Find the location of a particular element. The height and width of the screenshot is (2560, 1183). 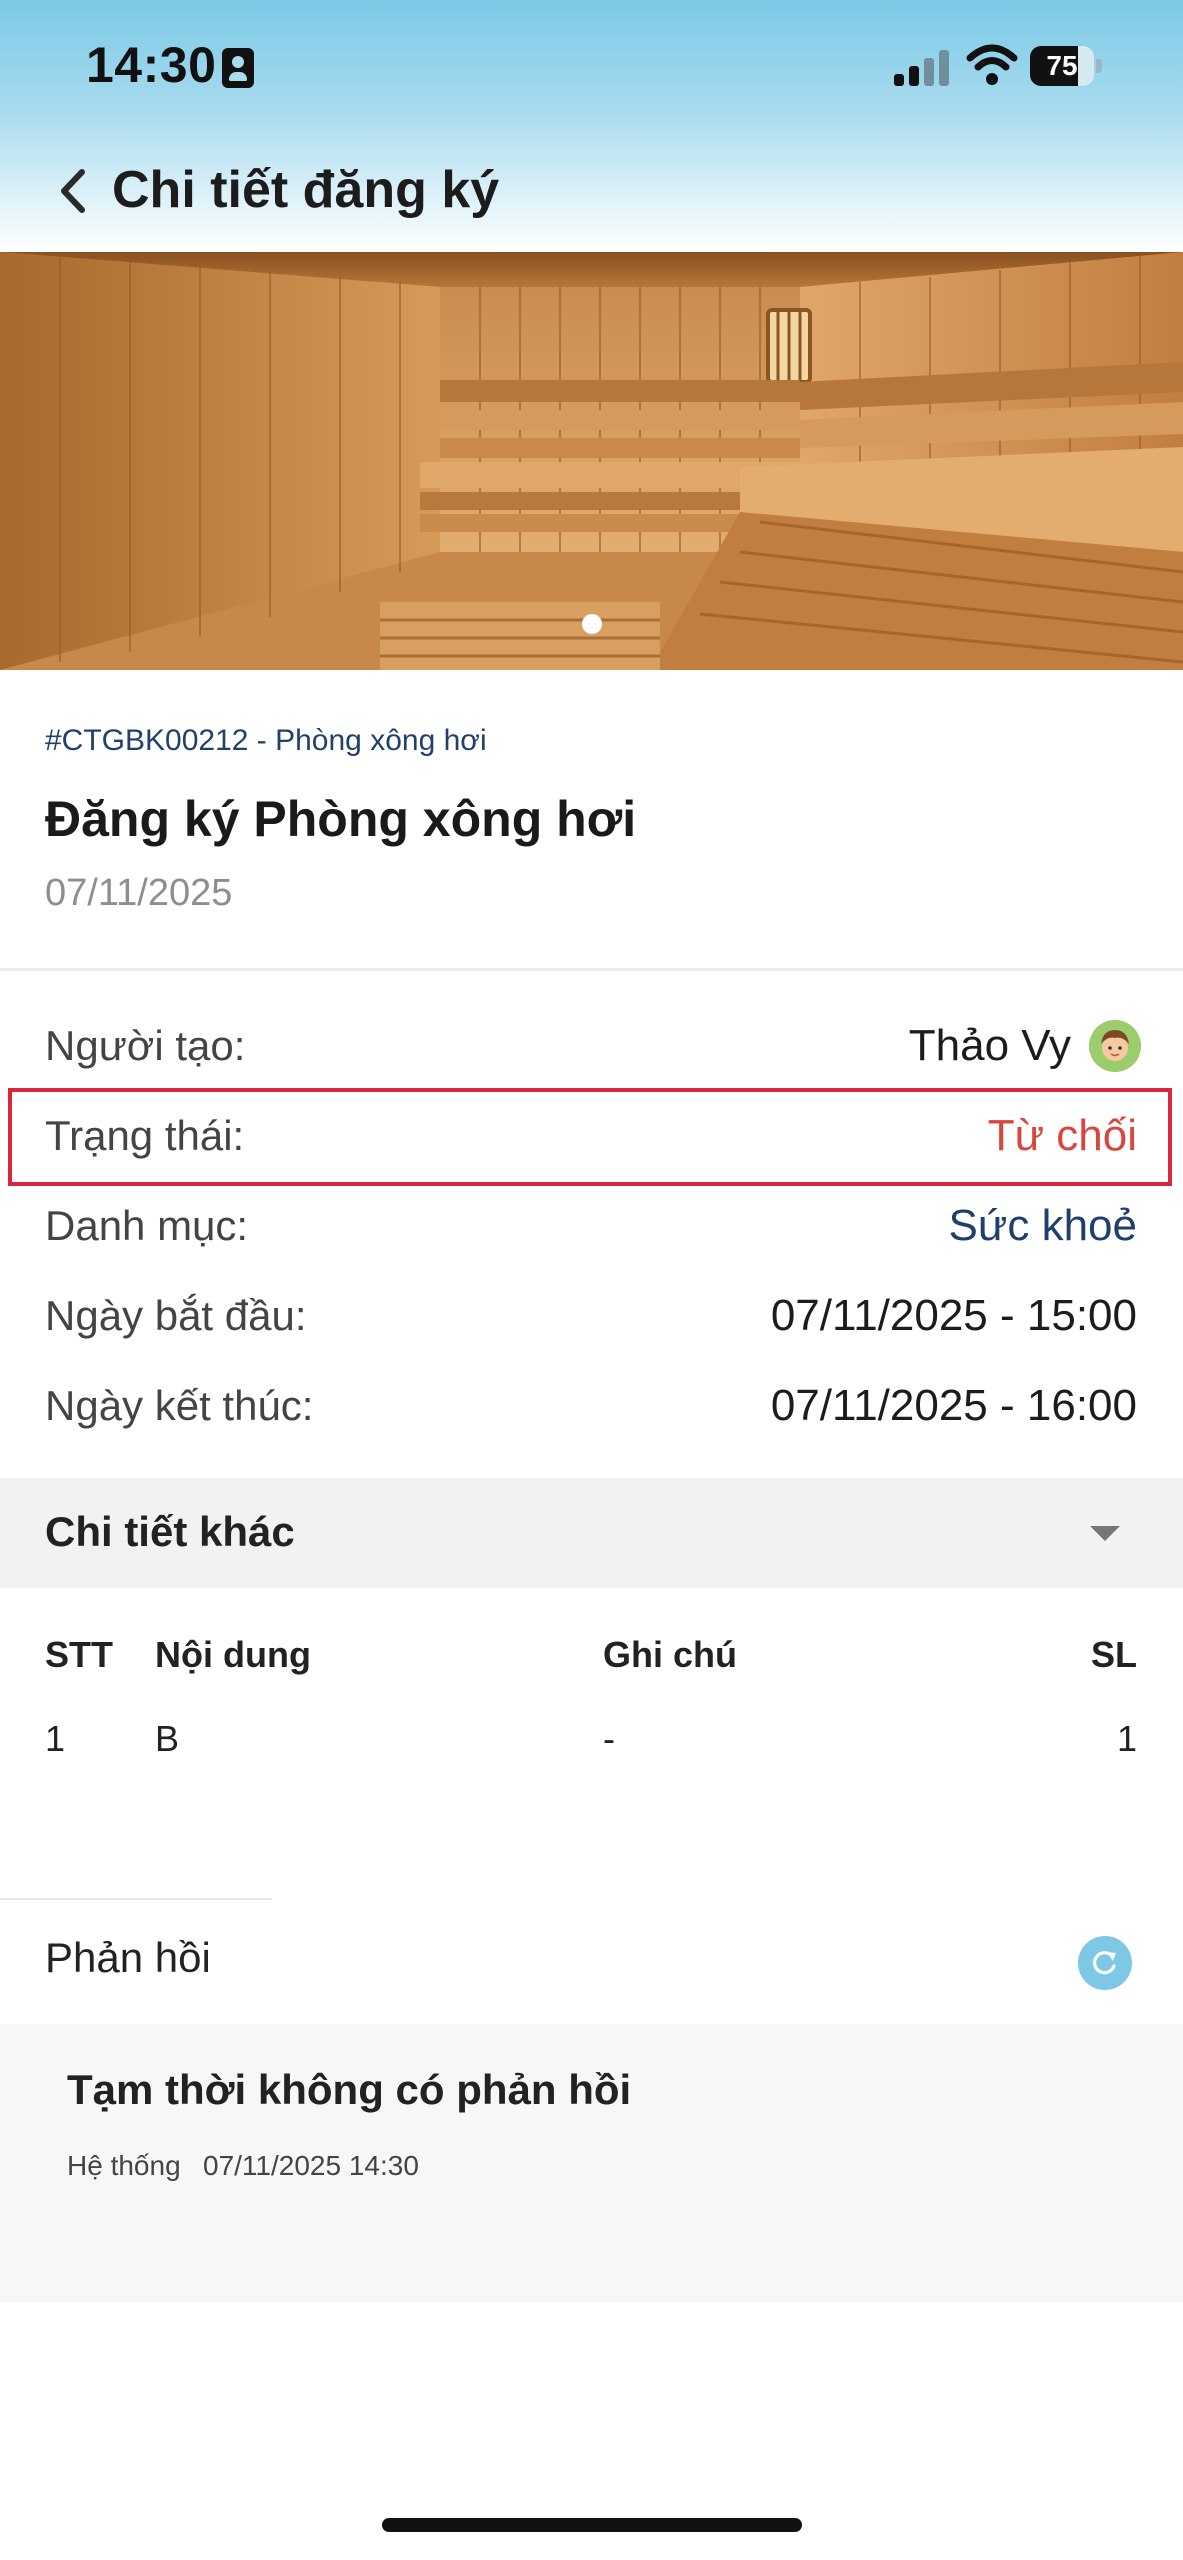

category-label: Danh mục: is located at coordinates (147, 1225).